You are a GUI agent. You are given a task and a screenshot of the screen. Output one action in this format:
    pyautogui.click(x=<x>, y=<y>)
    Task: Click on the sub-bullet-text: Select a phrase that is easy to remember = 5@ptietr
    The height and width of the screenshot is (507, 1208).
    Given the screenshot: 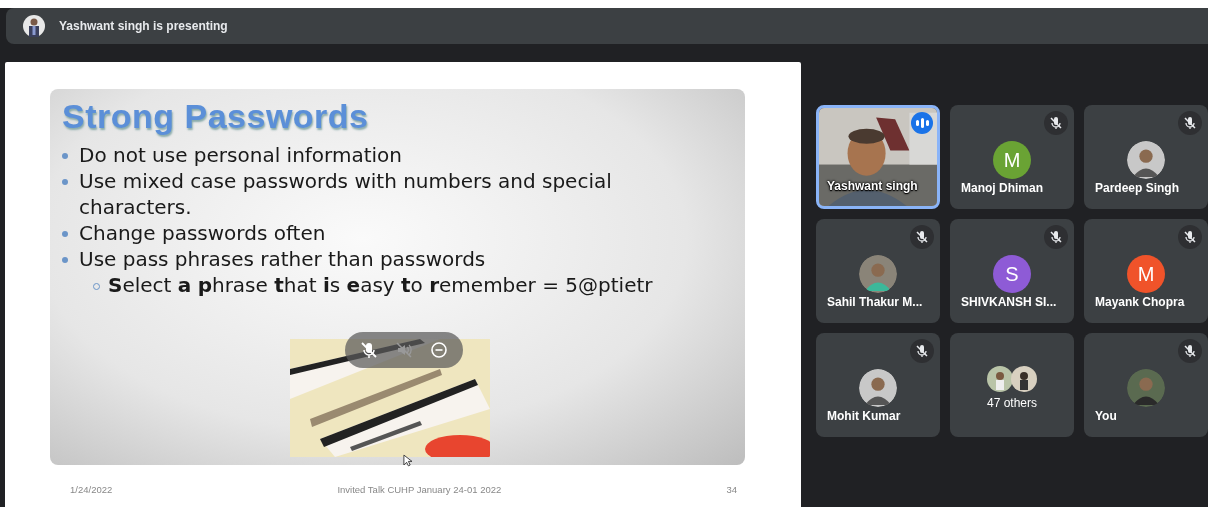 What is the action you would take?
    pyautogui.click(x=381, y=285)
    